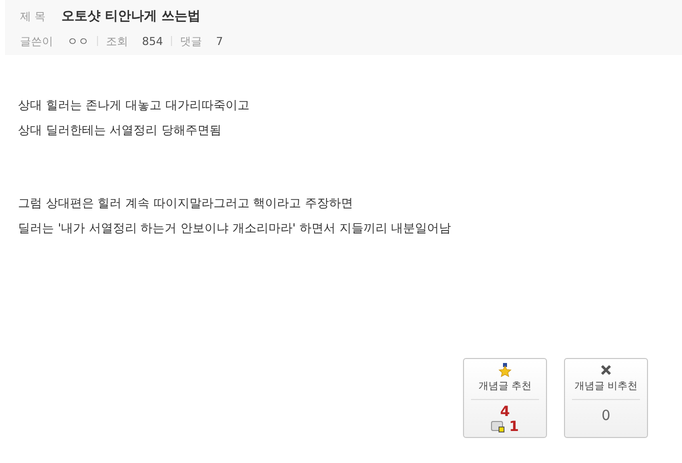 The image size is (682, 463). What do you see at coordinates (131, 16) in the screenshot?
I see `post-title: 오토샷 티안나게 쓰는법` at bounding box center [131, 16].